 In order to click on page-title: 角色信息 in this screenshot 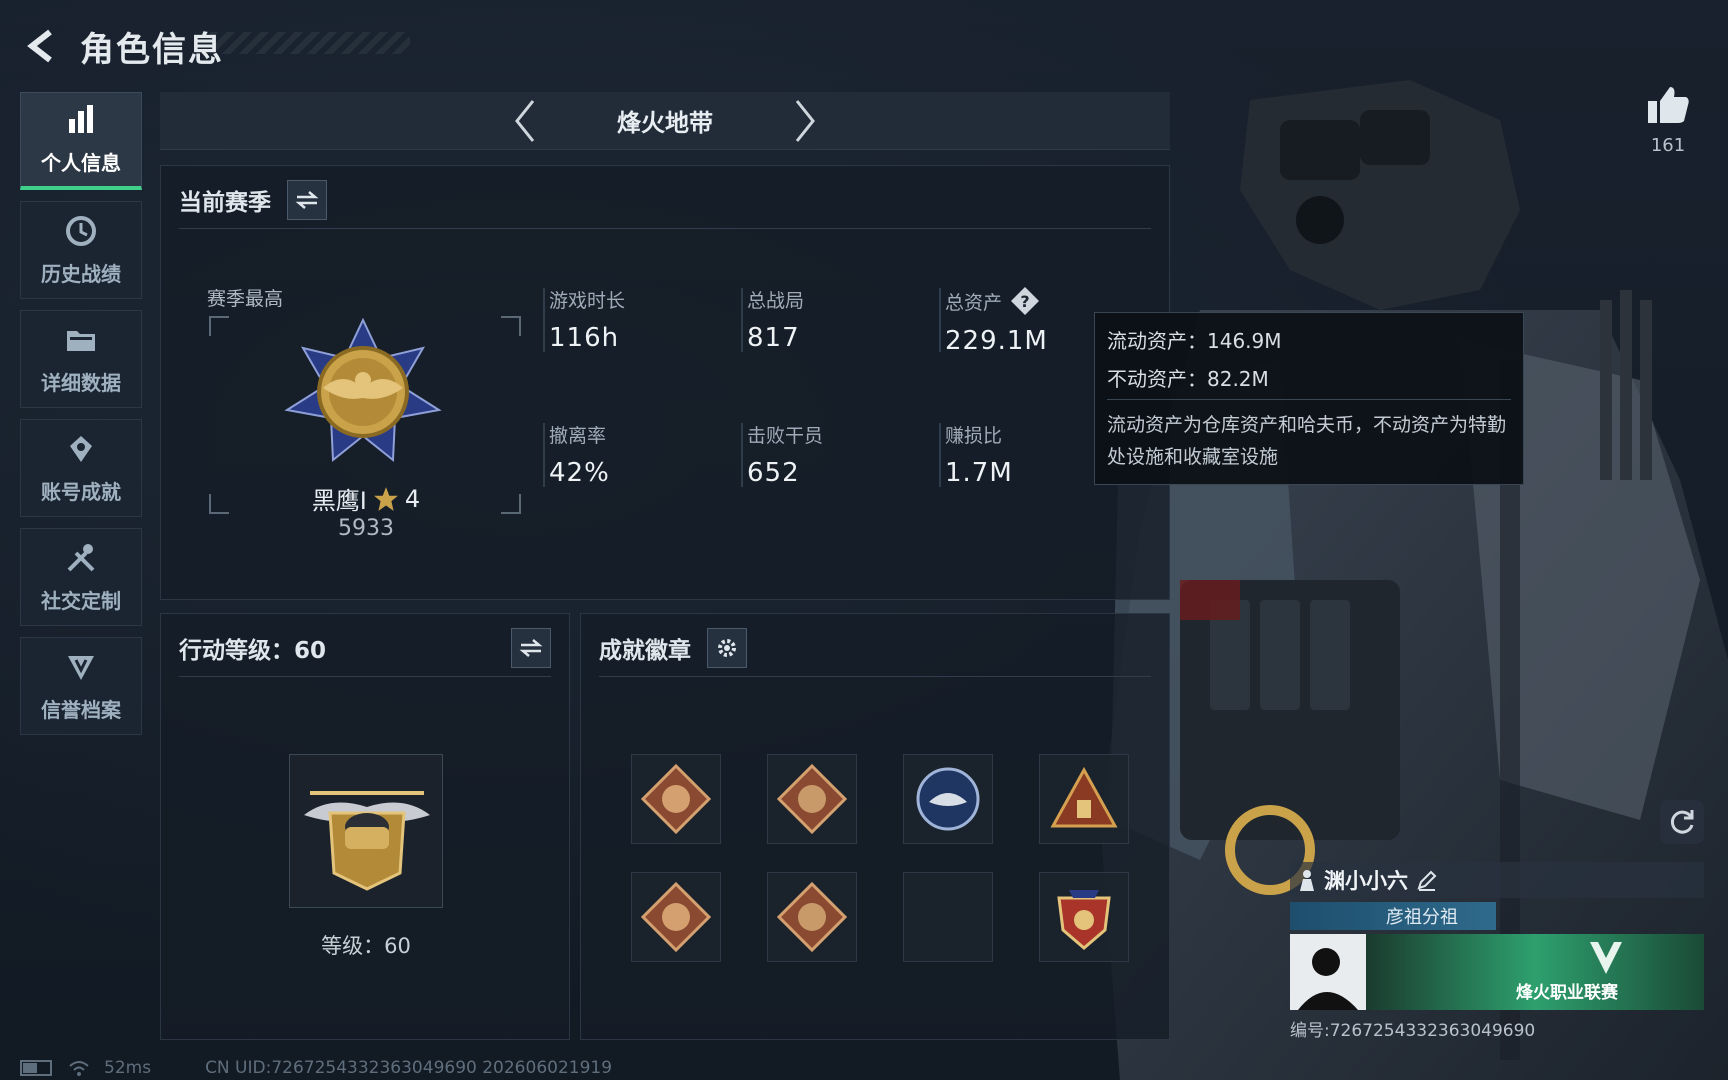, I will do `click(152, 49)`.